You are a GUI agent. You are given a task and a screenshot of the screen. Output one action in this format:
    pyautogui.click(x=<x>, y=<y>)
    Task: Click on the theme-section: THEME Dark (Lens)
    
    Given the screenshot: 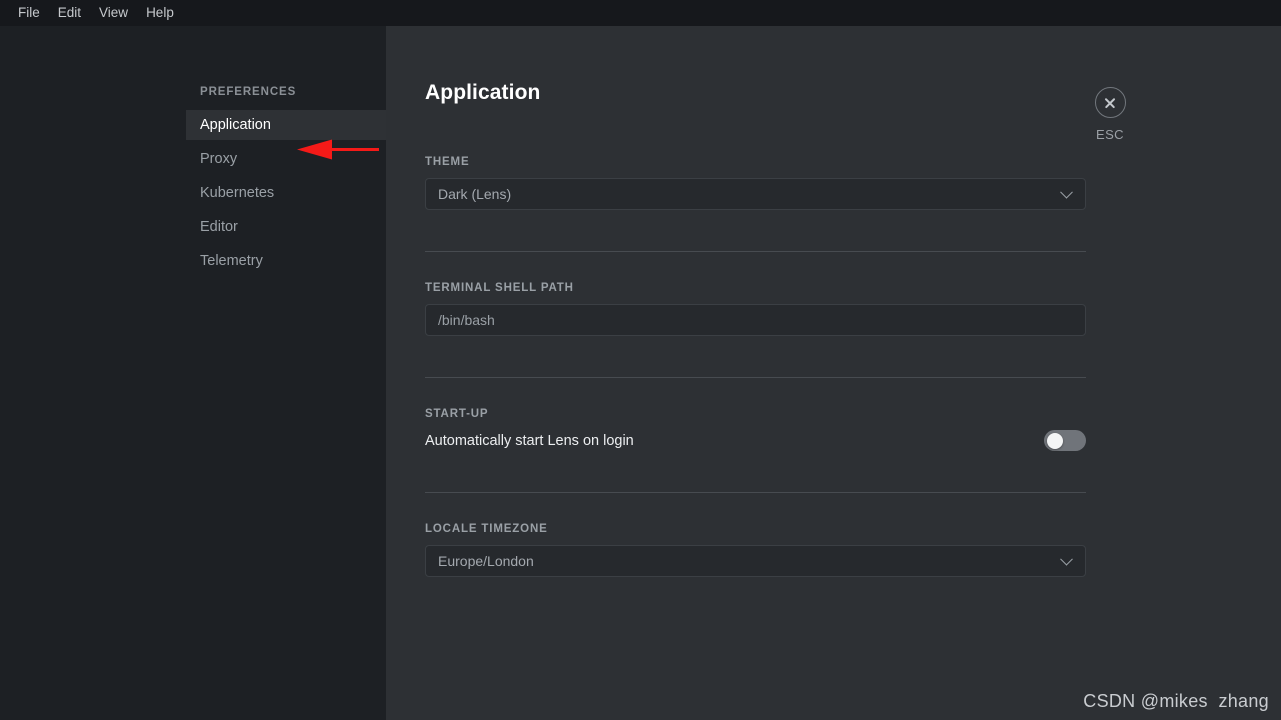 What is the action you would take?
    pyautogui.click(x=755, y=183)
    